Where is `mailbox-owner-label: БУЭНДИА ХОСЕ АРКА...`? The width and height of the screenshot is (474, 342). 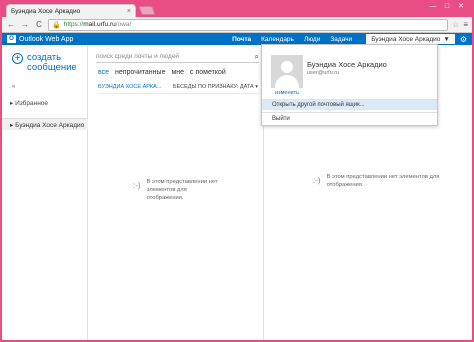 mailbox-owner-label: БУЭНДИА ХОСЕ АРКА... is located at coordinates (129, 87).